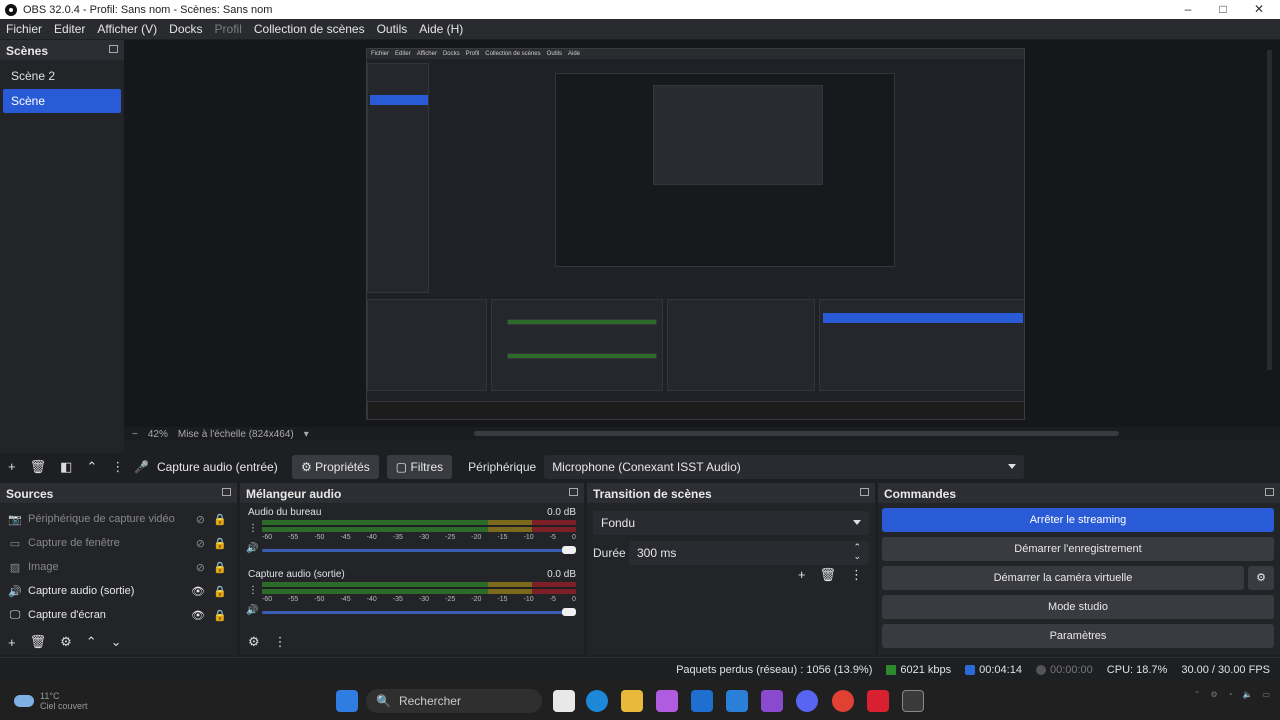 Image resolution: width=1280 pixels, height=720 pixels. Describe the element at coordinates (419, 467) in the screenshot. I see `filters-button: ▢ Filtres` at that location.